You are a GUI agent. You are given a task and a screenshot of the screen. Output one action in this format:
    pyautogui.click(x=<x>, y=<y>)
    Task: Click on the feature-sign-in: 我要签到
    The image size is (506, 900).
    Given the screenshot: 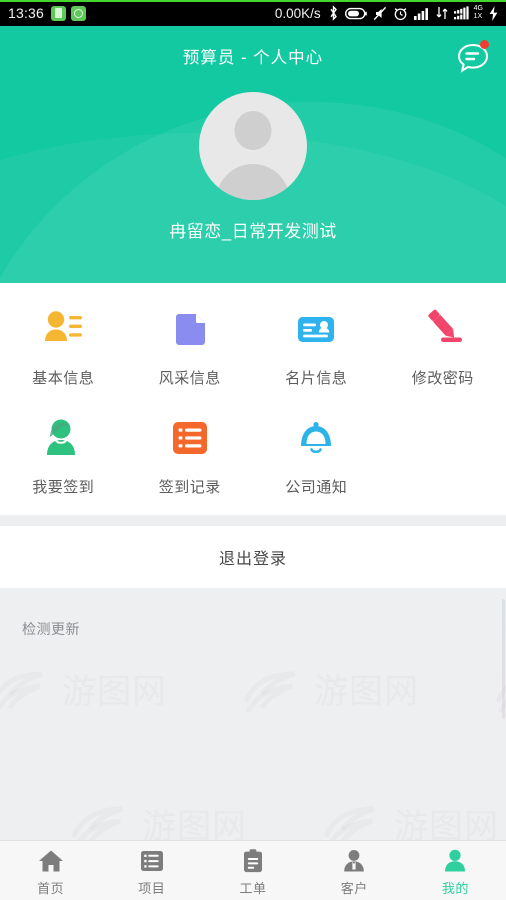 What is the action you would take?
    pyautogui.click(x=63, y=455)
    